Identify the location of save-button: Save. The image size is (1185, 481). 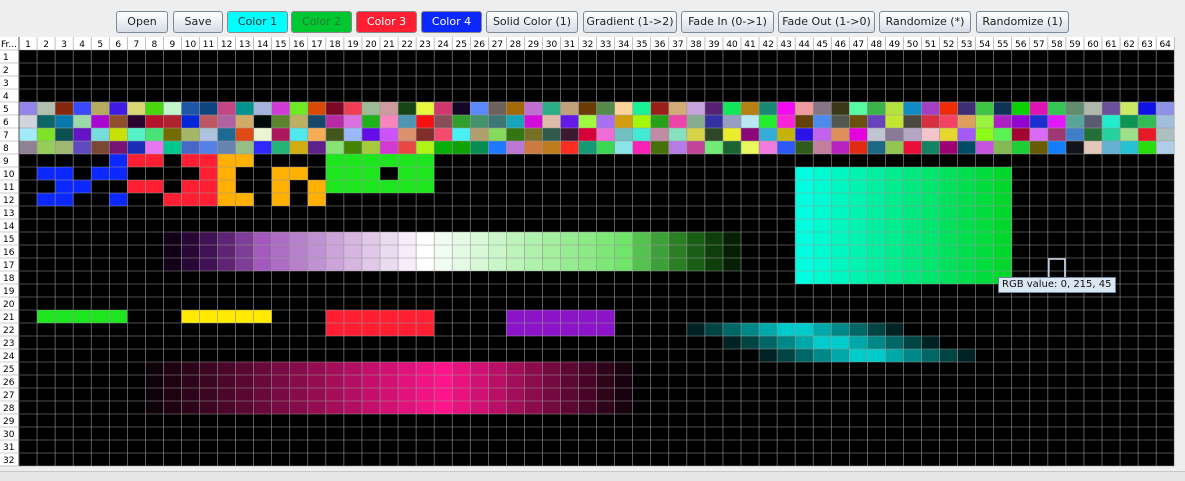
(198, 22).